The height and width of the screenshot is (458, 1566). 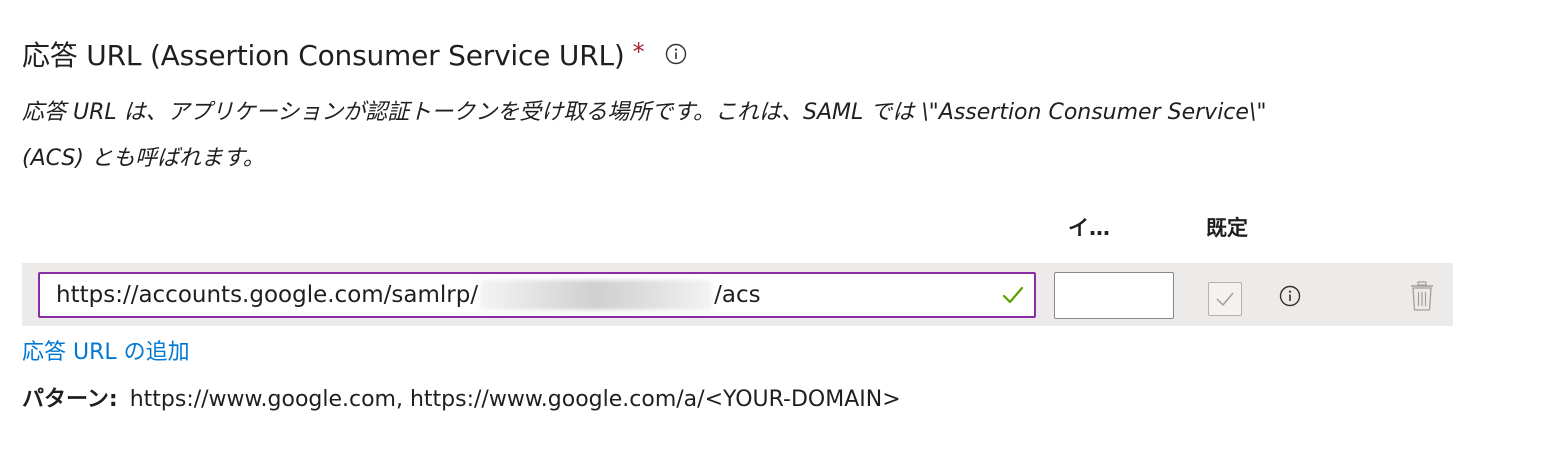 I want to click on url-prefix: https://accounts.google.com/samlrp/, so click(x=267, y=295).